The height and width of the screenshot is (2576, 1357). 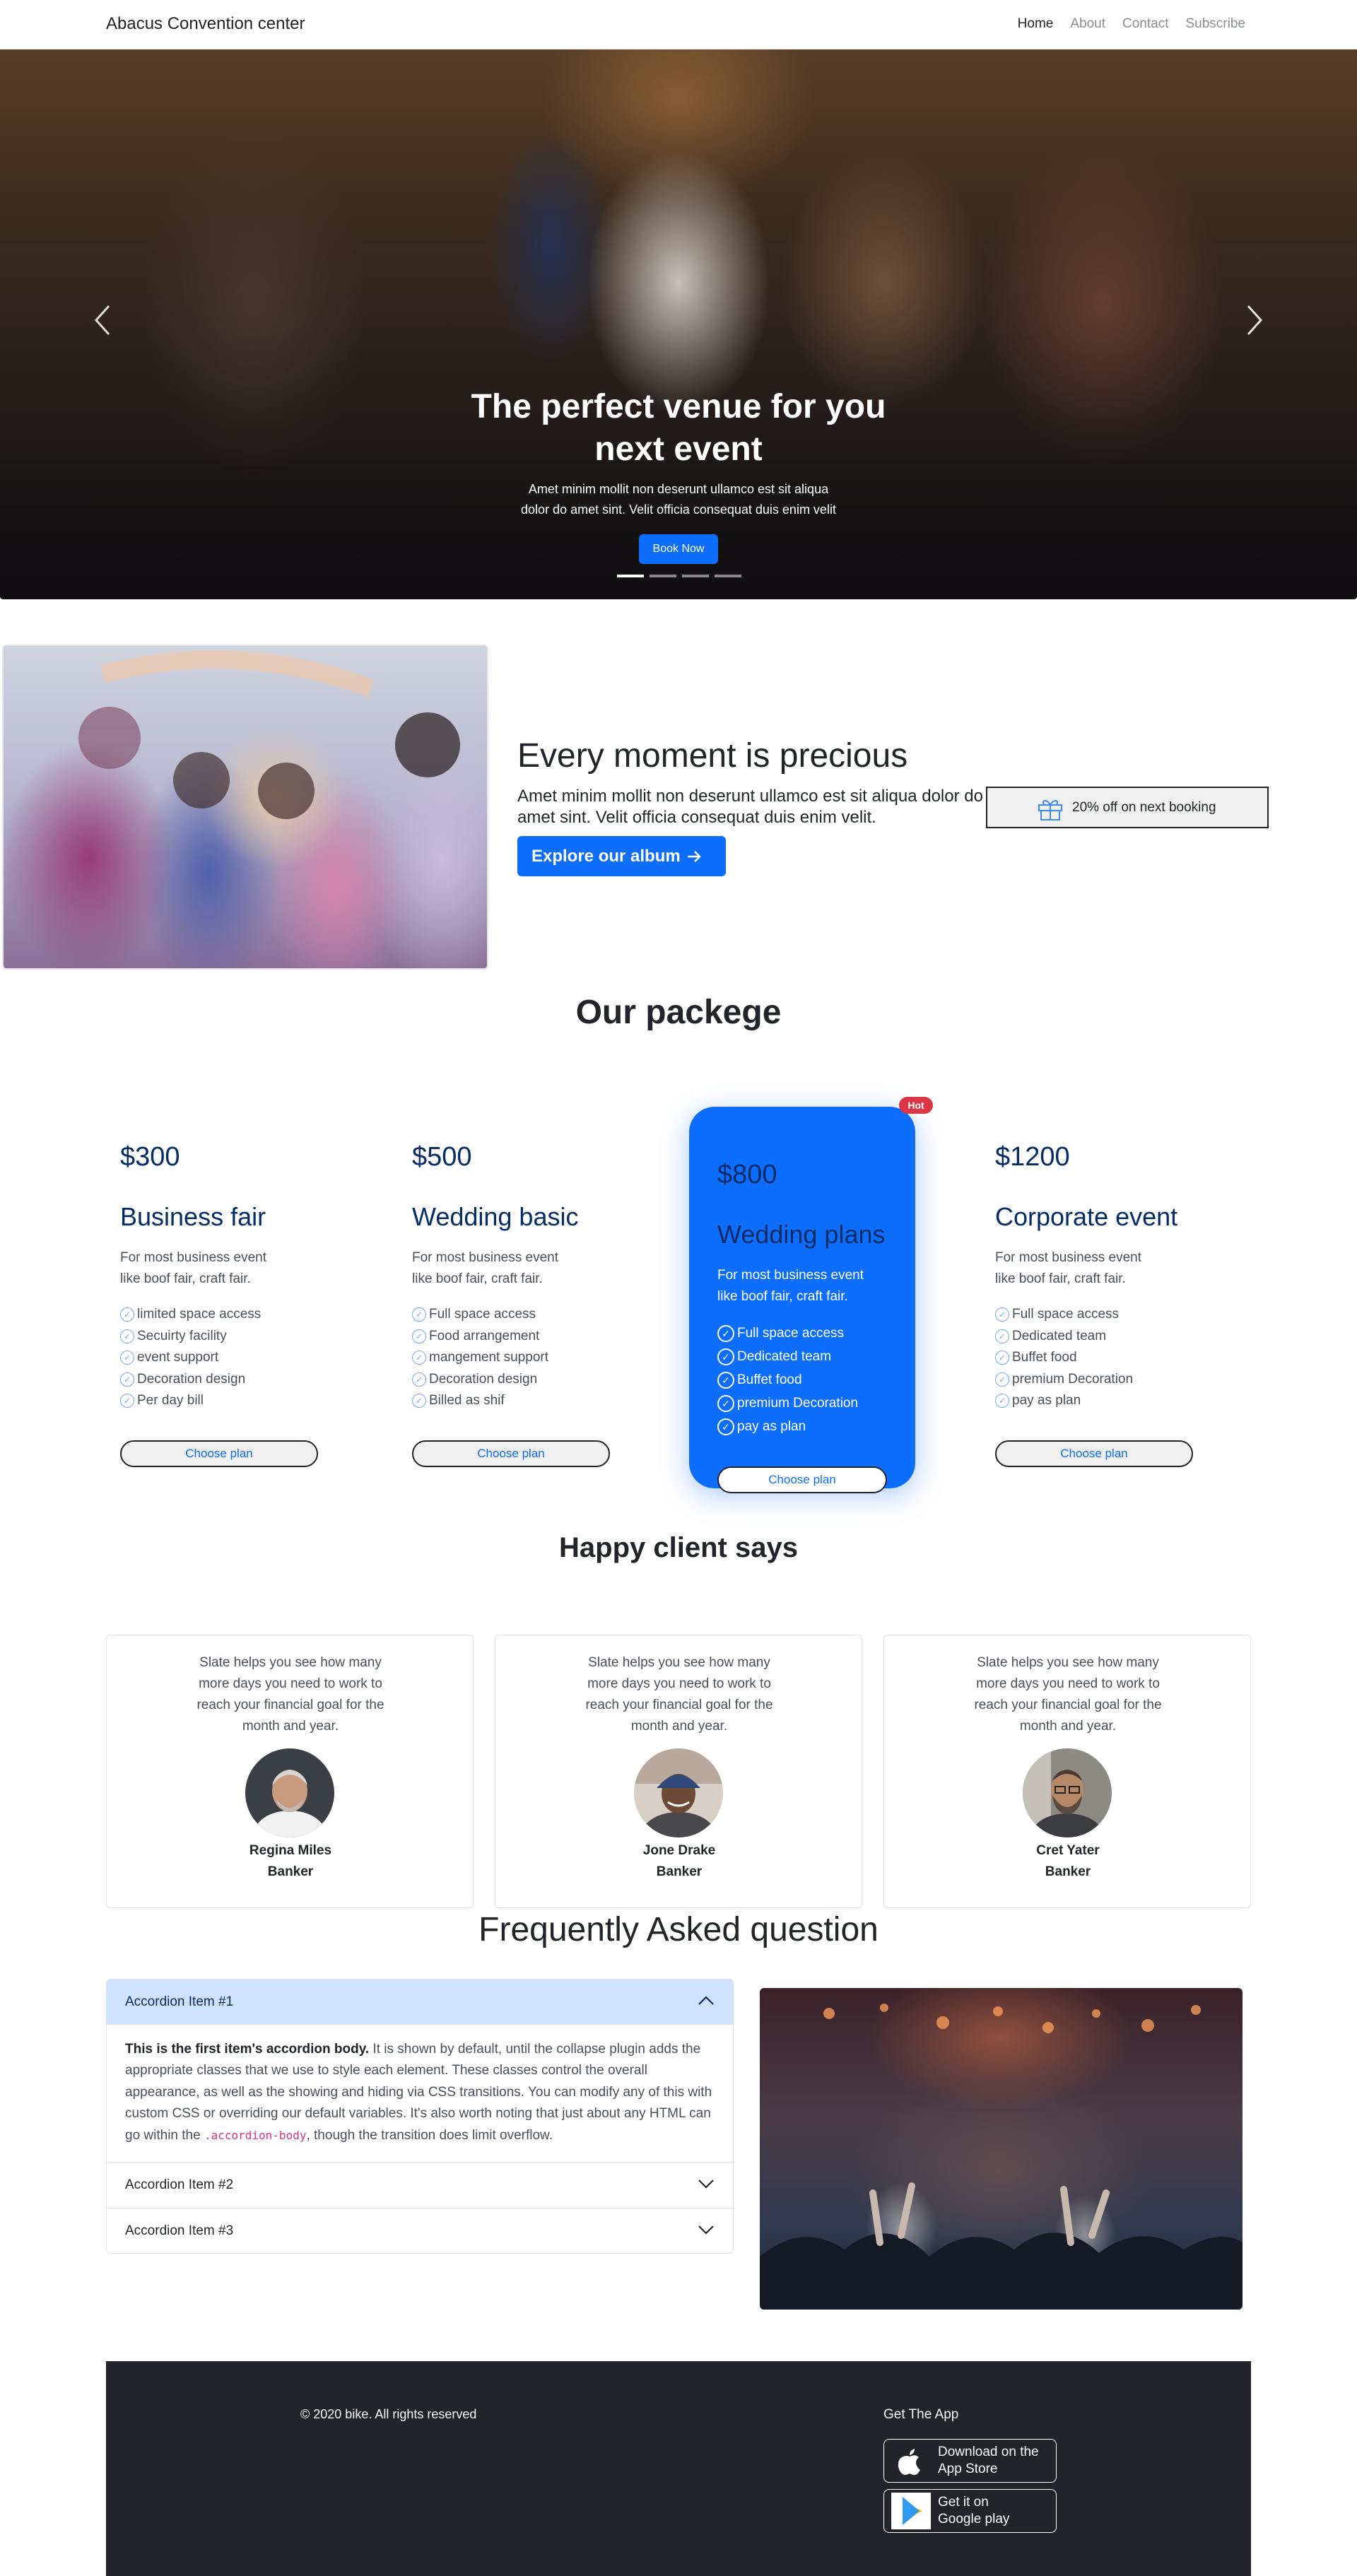 What do you see at coordinates (802, 1356) in the screenshot?
I see `plan-feature: ✓ Dedicated team` at bounding box center [802, 1356].